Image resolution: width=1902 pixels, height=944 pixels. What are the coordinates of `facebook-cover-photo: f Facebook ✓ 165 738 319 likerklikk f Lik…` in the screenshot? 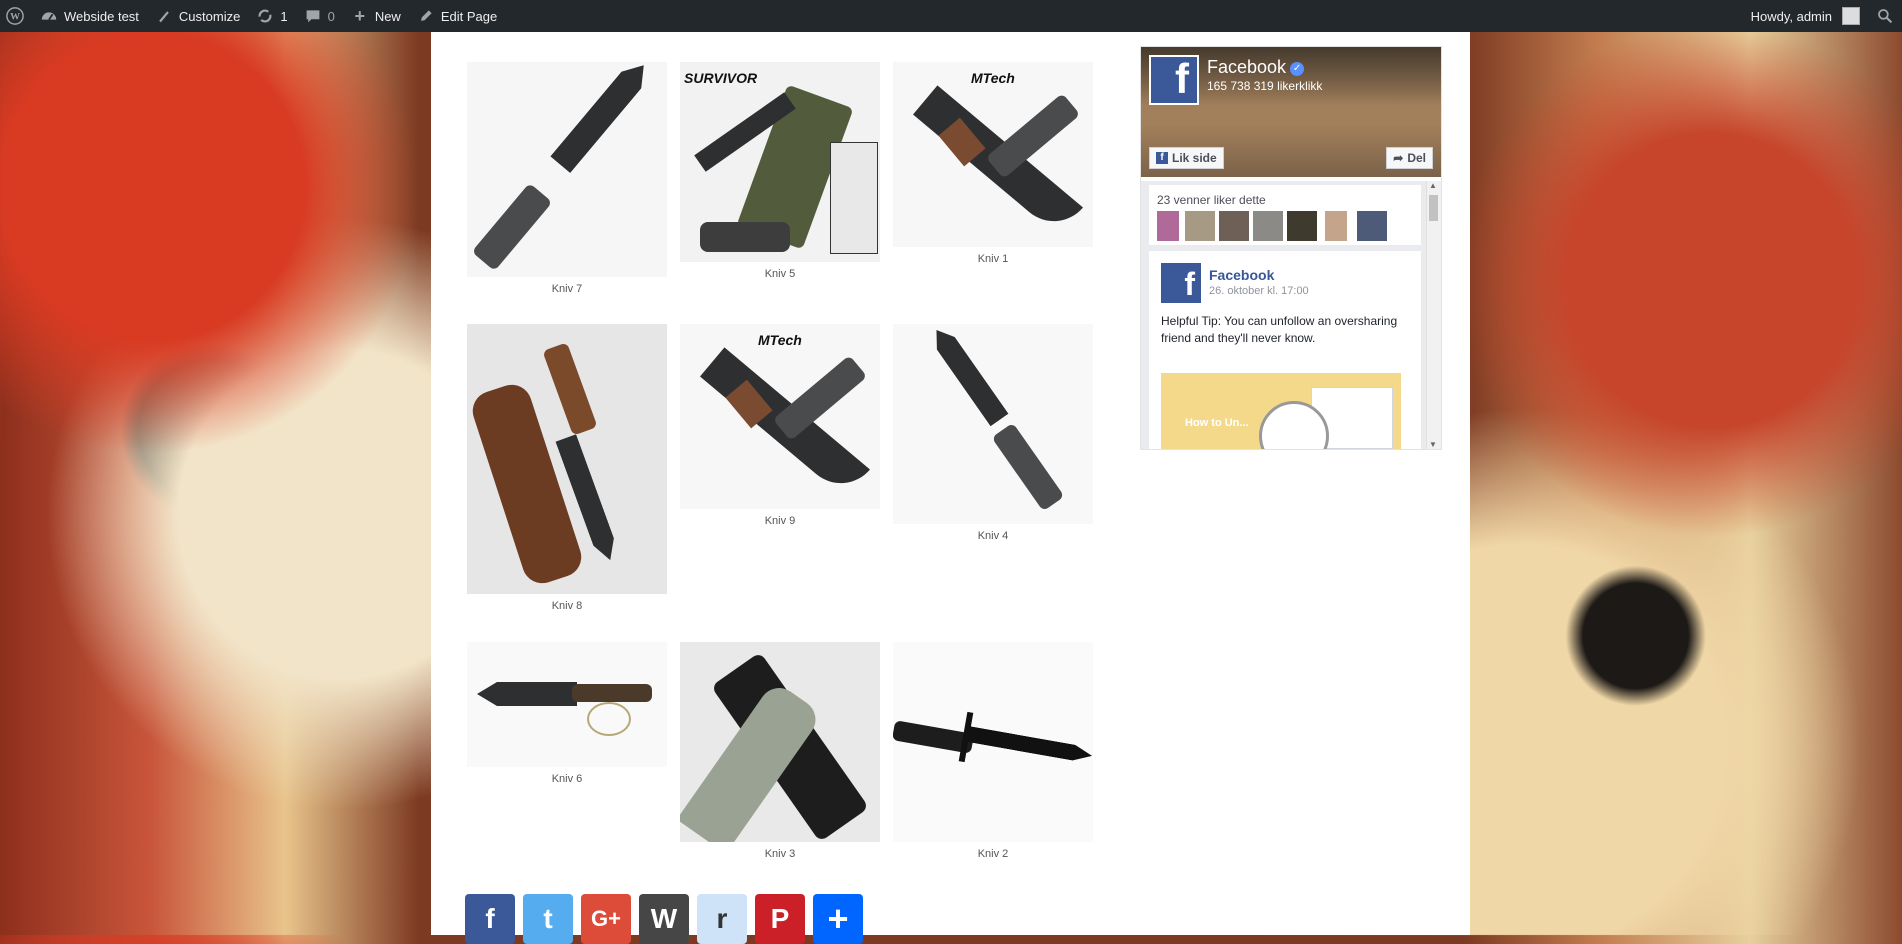 It's located at (1291, 112).